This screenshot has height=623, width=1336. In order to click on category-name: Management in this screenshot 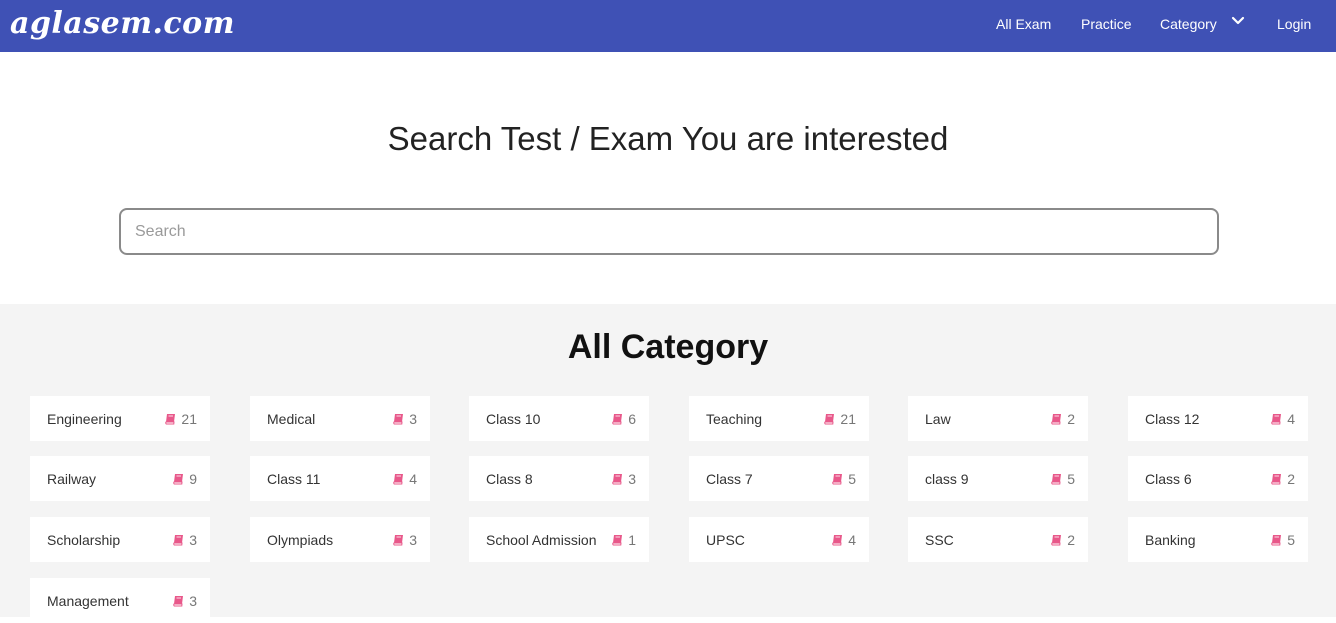, I will do `click(88, 601)`.